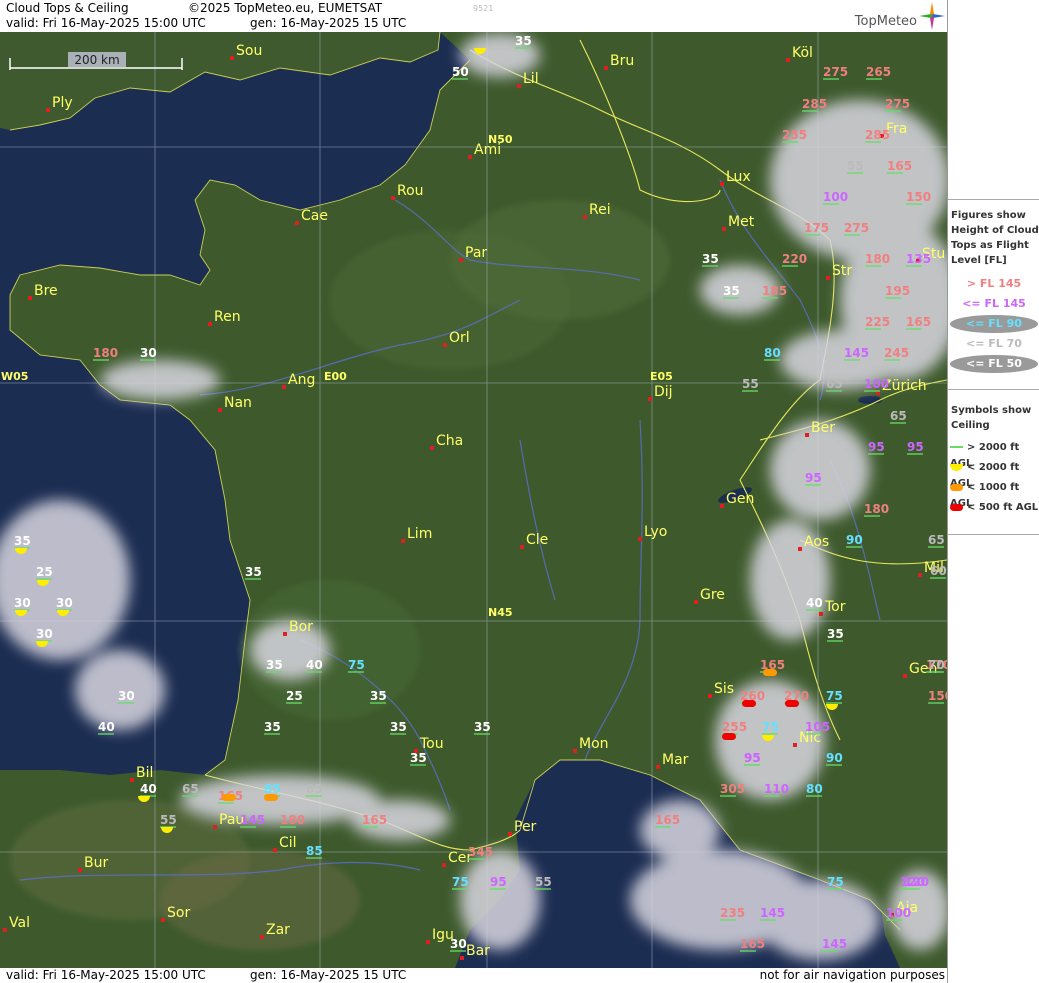  Describe the element at coordinates (870, 400) in the screenshot. I see `lake-constance` at that location.